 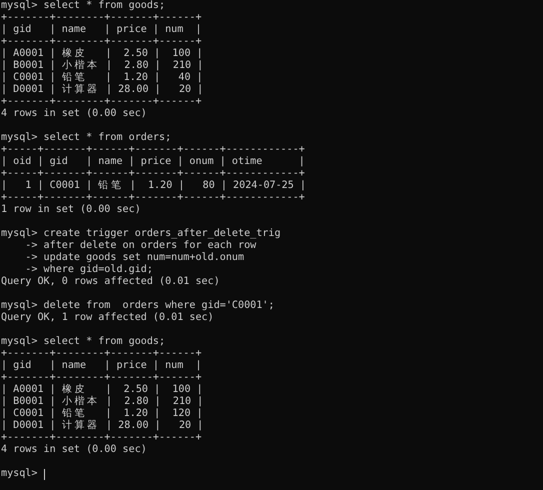 I want to click on terminal-line: 1 row in set (0.00 sec), so click(x=71, y=210).